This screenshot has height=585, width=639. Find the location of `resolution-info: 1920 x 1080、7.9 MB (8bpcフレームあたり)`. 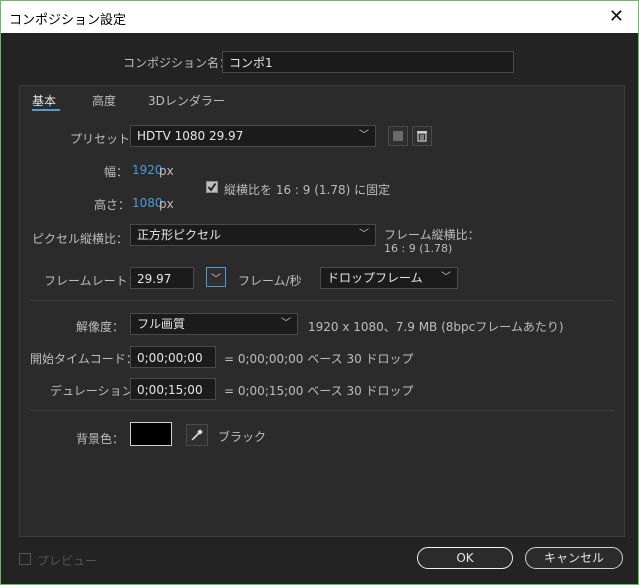

resolution-info: 1920 x 1080、7.9 MB (8bpcフレームあたり) is located at coordinates (436, 327).